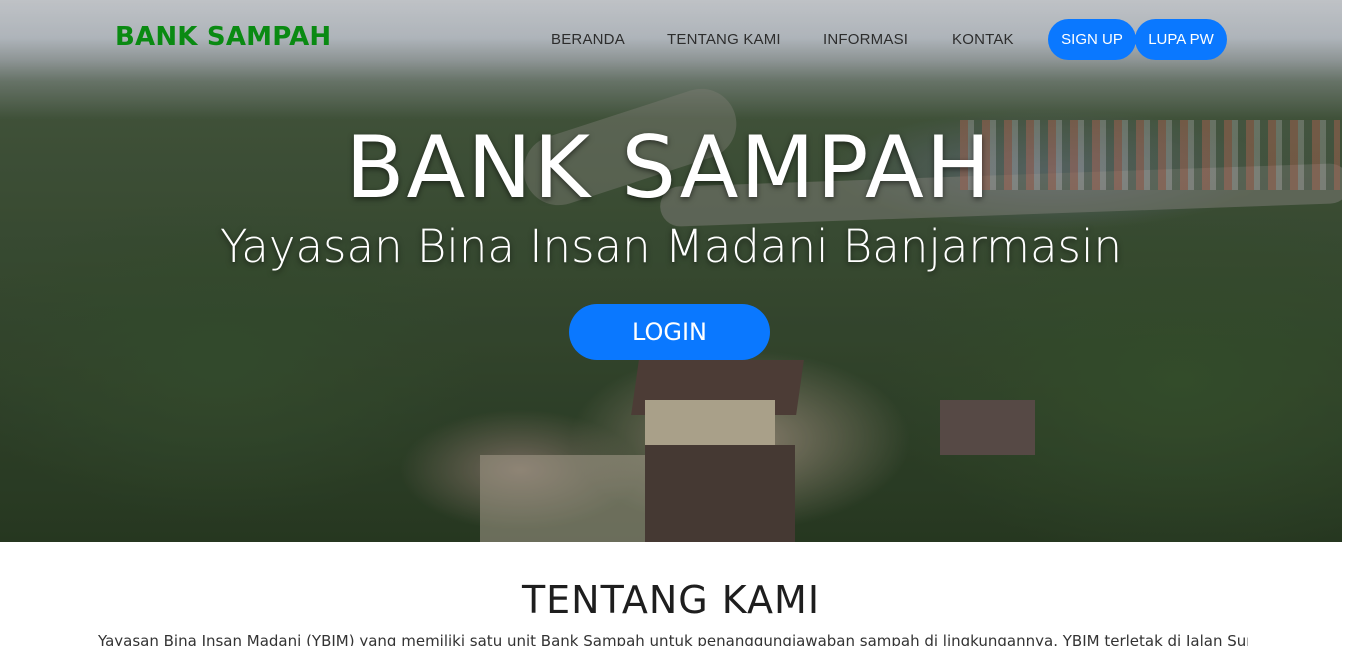  Describe the element at coordinates (1181, 39) in the screenshot. I see `forgot-password-button: LUPA PW` at that location.